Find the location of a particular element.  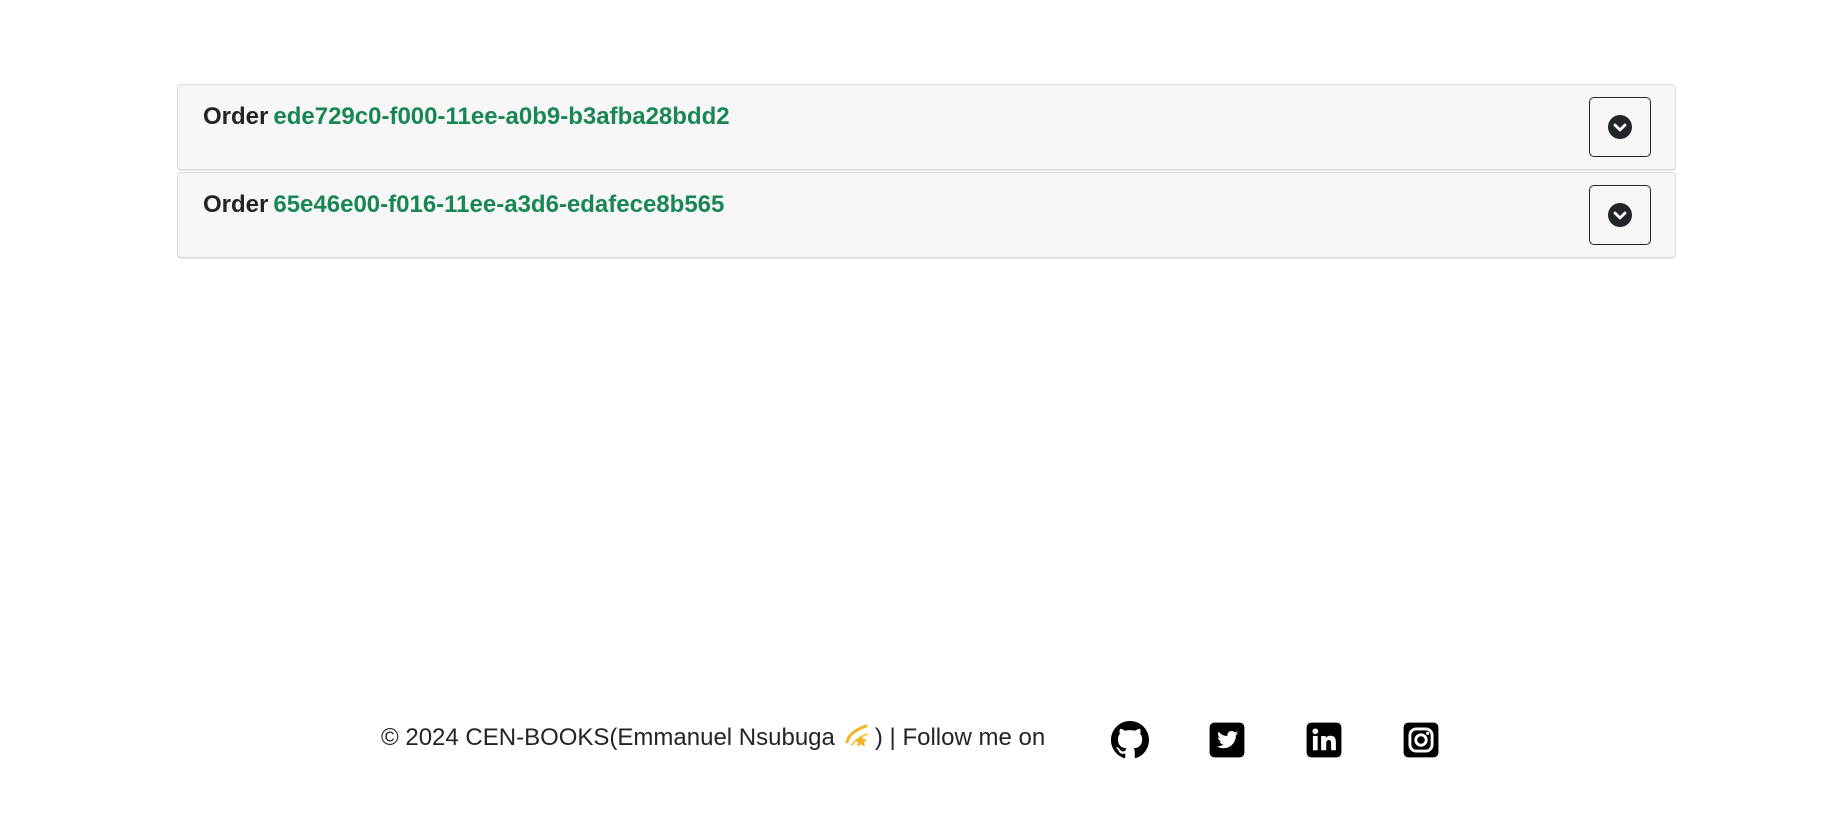

copyright-suffix: ) | Follow me on is located at coordinates (960, 737).